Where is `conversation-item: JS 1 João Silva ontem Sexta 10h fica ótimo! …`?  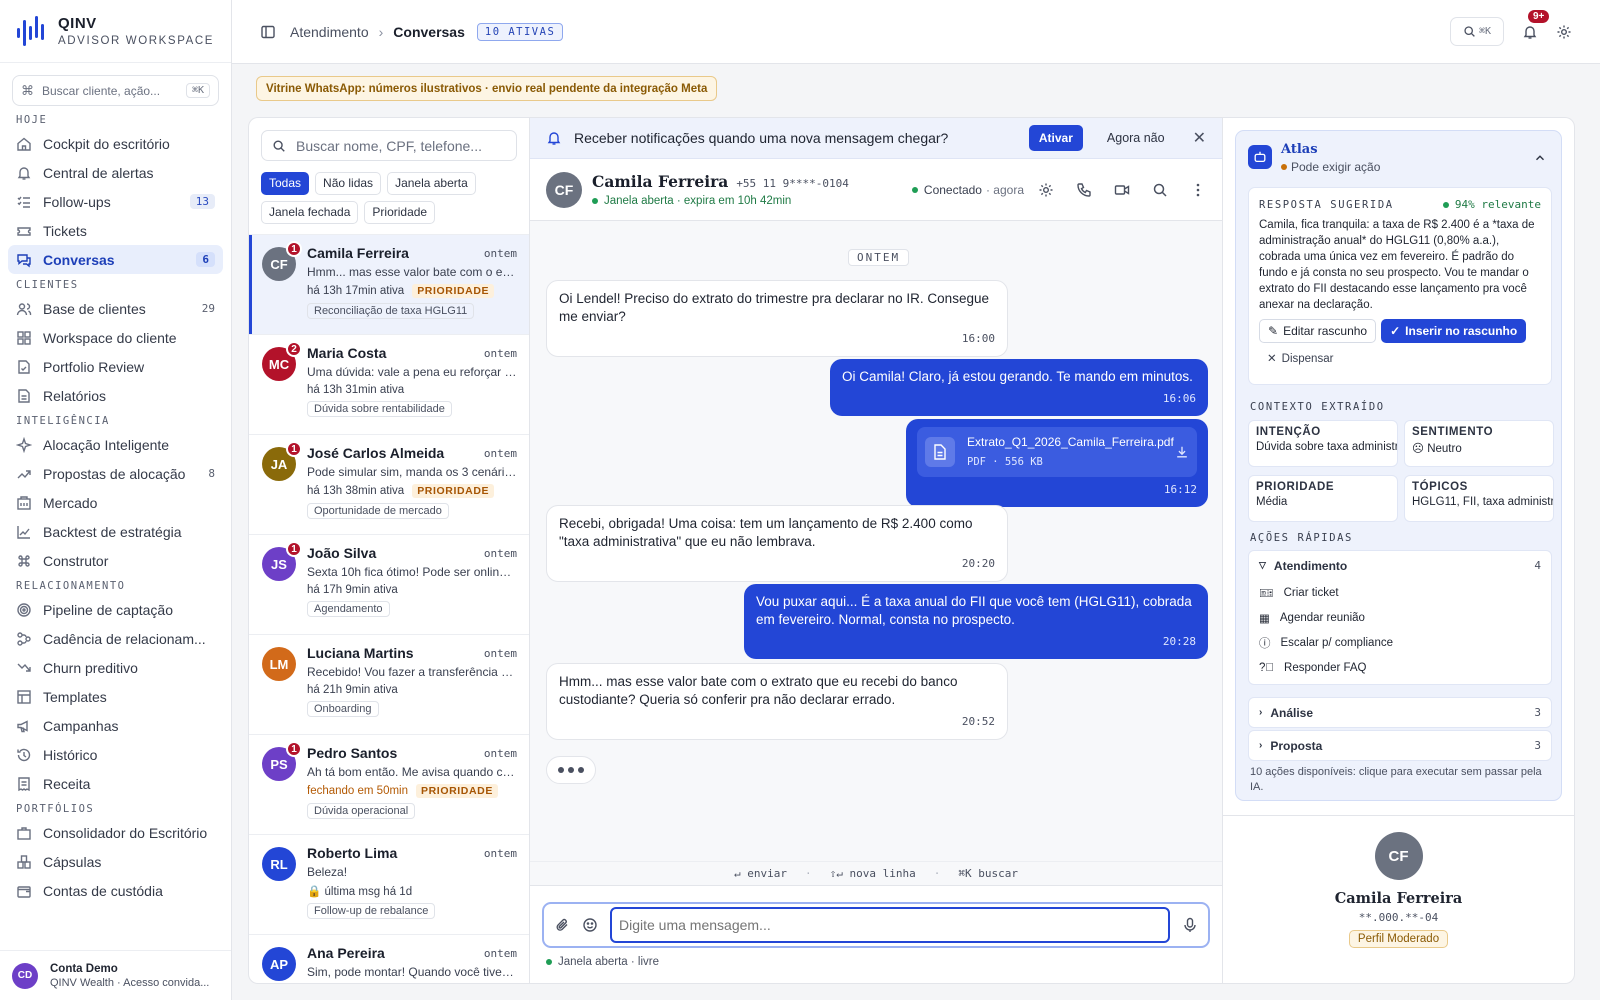
conversation-item: JS 1 João Silva ontem Sexta 10h fica ótimo! … is located at coordinates (389, 584).